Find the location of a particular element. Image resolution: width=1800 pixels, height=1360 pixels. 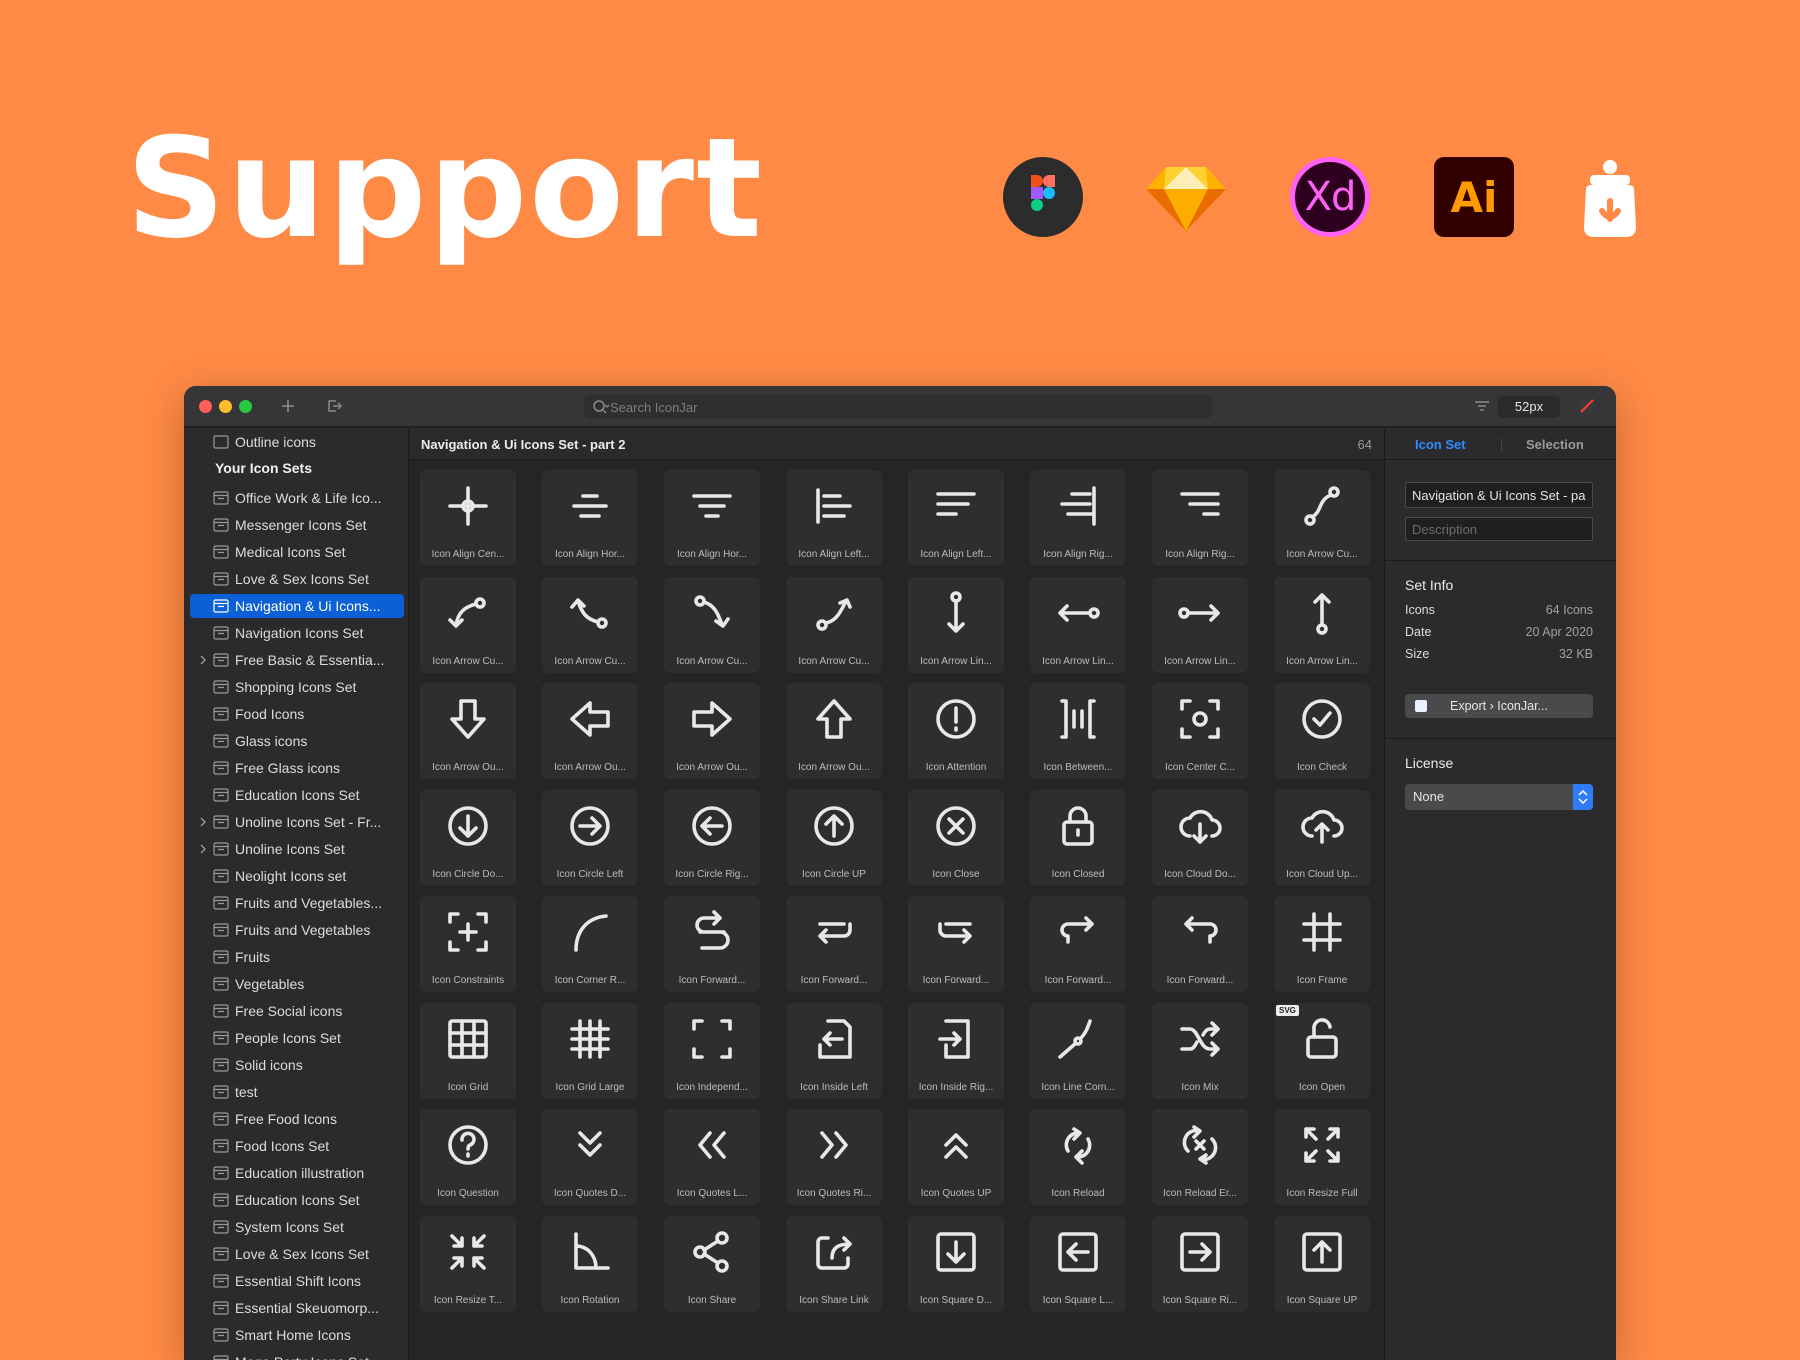

sidebar-item: Messenger Icons Set is located at coordinates (297, 525).